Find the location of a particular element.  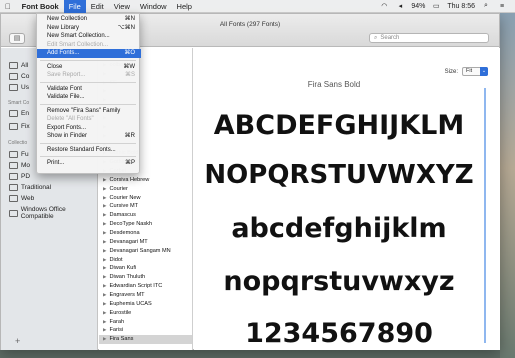

wifi-icon: ◠ is located at coordinates (384, 6).